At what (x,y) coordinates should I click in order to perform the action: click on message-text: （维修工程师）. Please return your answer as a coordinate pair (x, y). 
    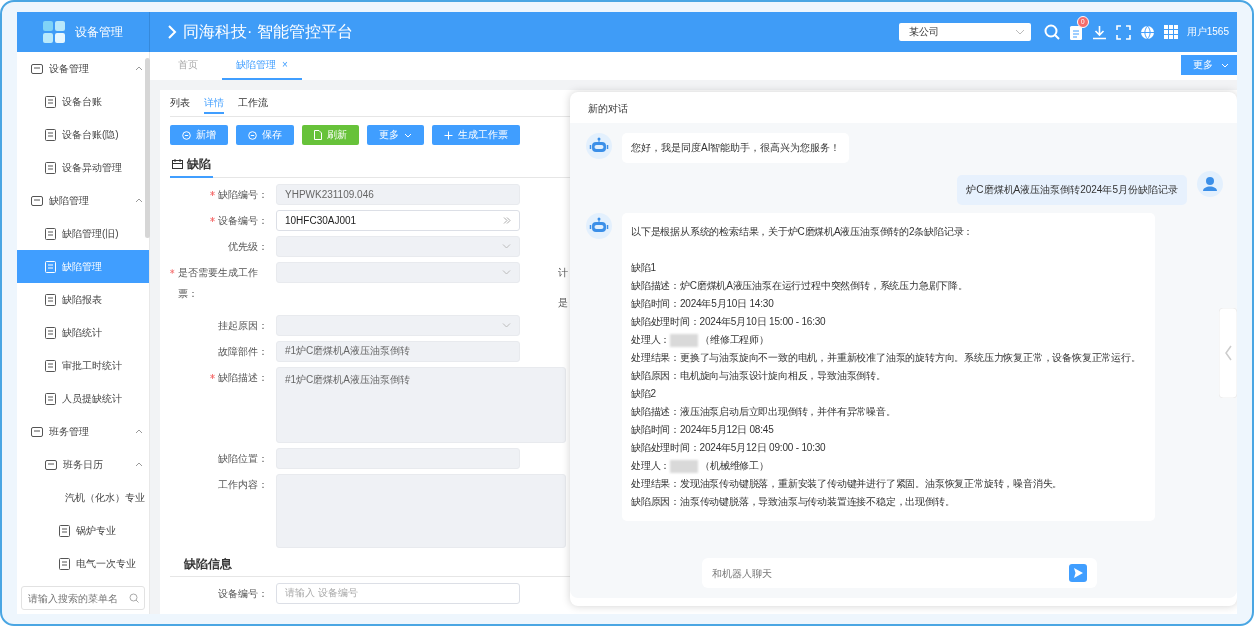
    Looking at the image, I should click on (734, 340).